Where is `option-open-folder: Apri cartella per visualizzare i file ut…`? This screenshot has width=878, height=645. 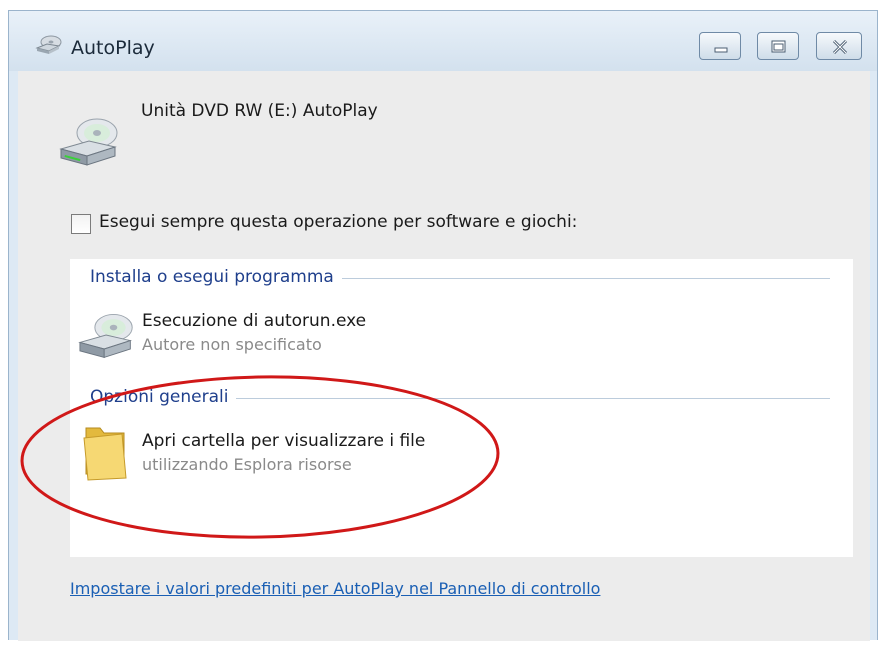 option-open-folder: Apri cartella per visualizzare i file ut… is located at coordinates (461, 457).